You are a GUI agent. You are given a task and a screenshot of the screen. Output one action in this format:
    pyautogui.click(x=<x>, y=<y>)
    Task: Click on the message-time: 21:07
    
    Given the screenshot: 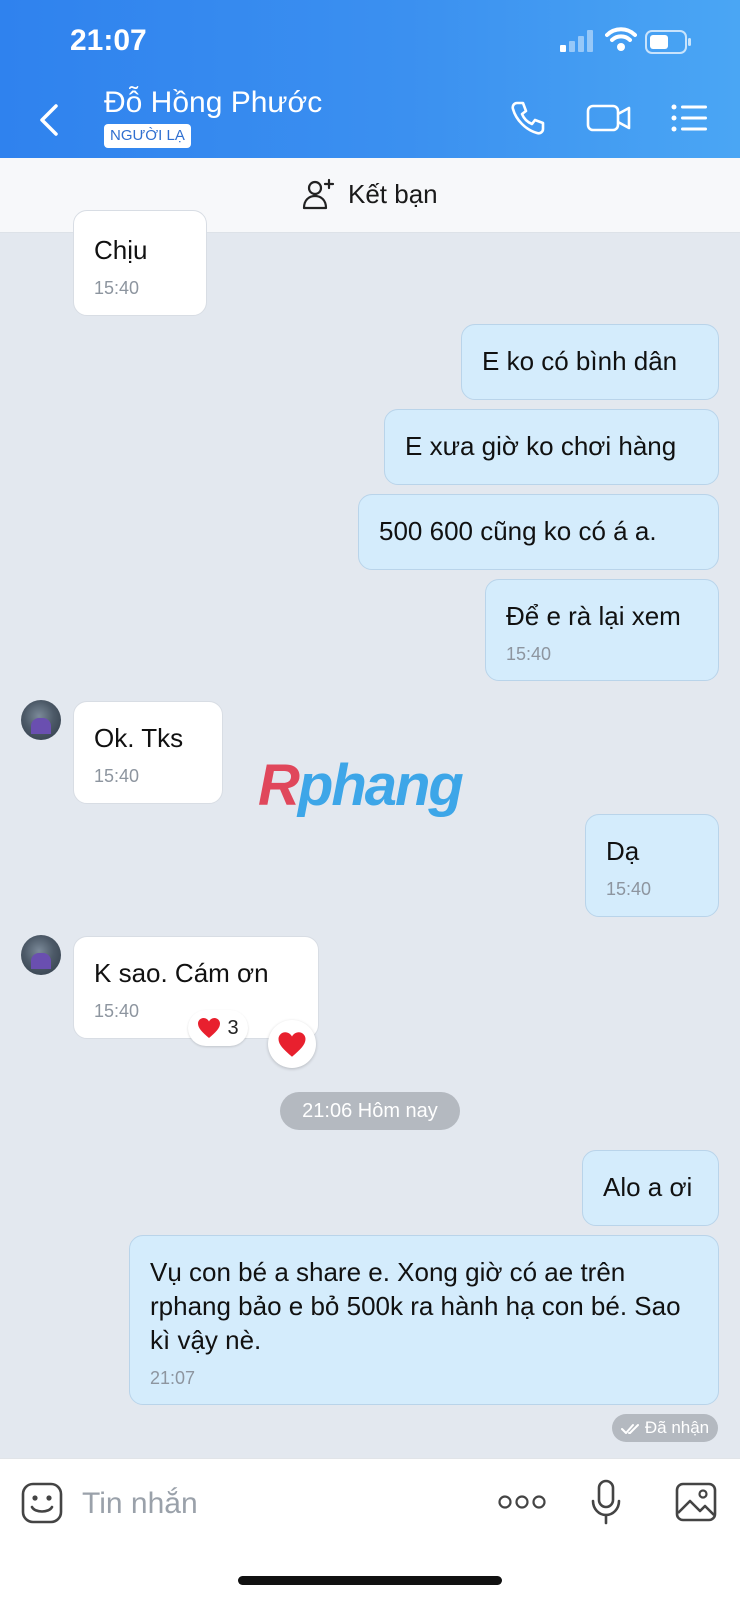 What is the action you would take?
    pyautogui.click(x=173, y=1378)
    